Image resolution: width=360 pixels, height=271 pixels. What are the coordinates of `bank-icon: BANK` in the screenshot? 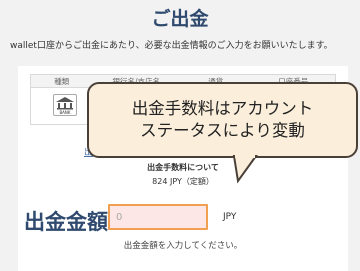 It's located at (65, 105).